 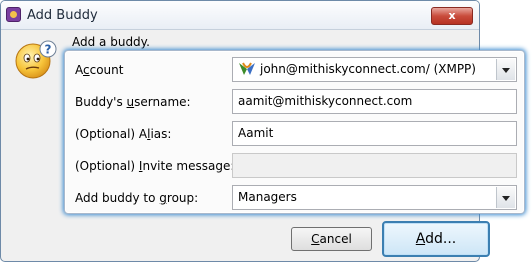 I want to click on window-title: Add Buddy, so click(x=62, y=15).